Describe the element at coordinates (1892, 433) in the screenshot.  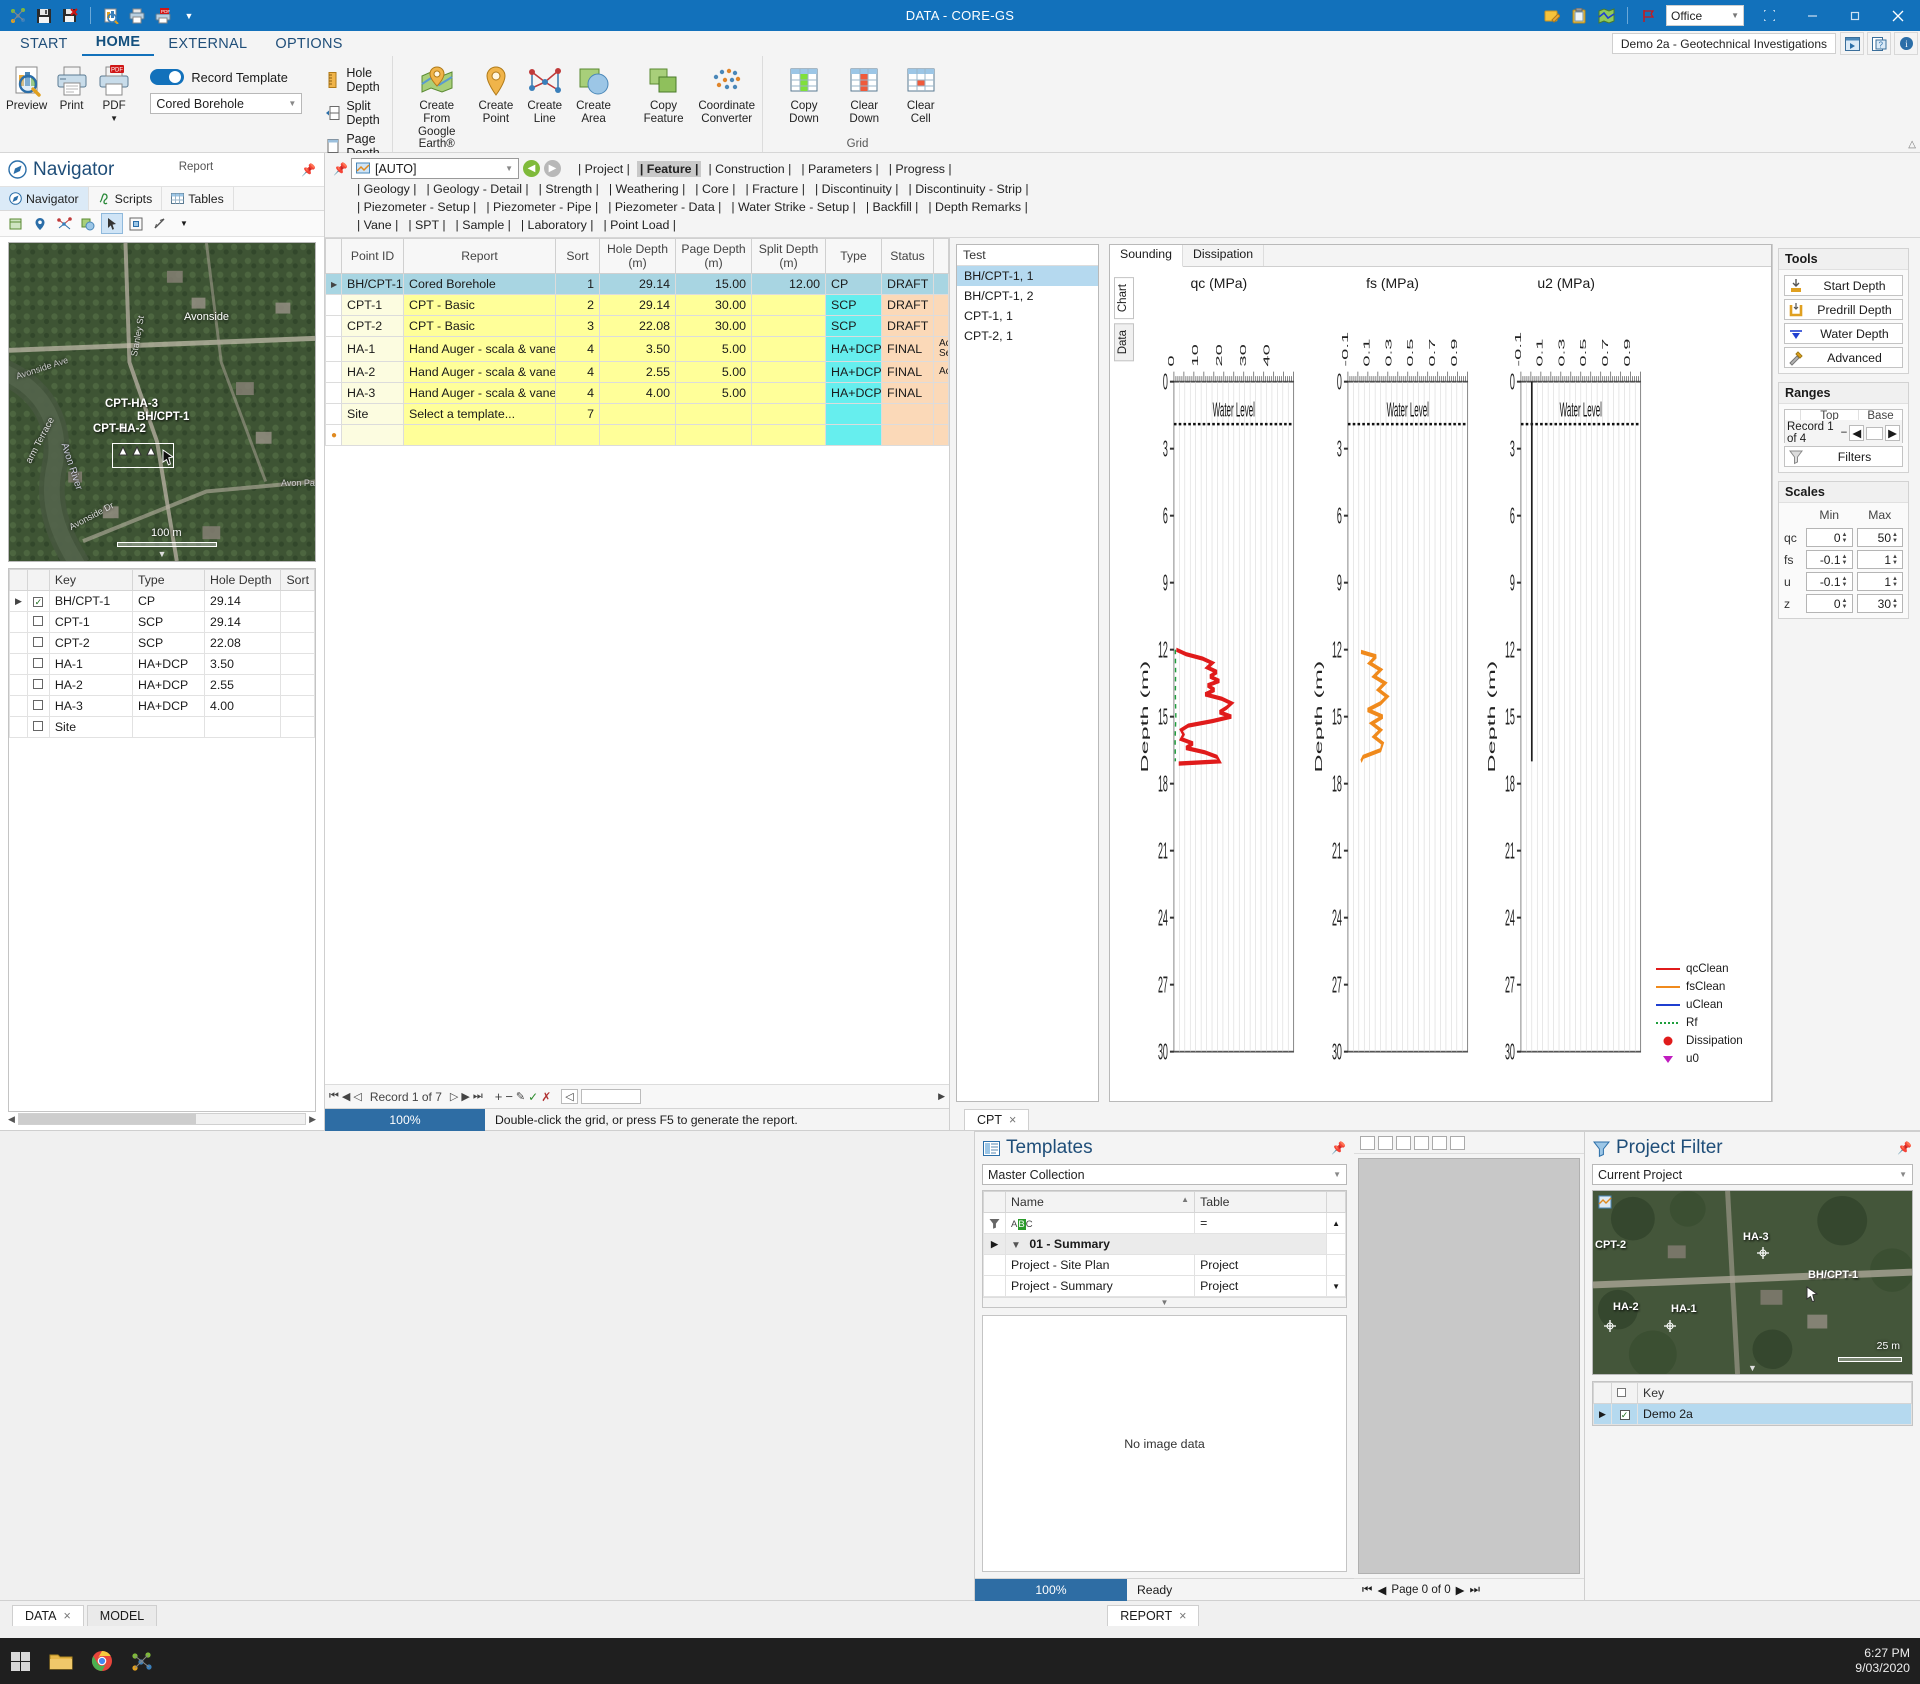
I see `ranges-next-icon: ▶` at that location.